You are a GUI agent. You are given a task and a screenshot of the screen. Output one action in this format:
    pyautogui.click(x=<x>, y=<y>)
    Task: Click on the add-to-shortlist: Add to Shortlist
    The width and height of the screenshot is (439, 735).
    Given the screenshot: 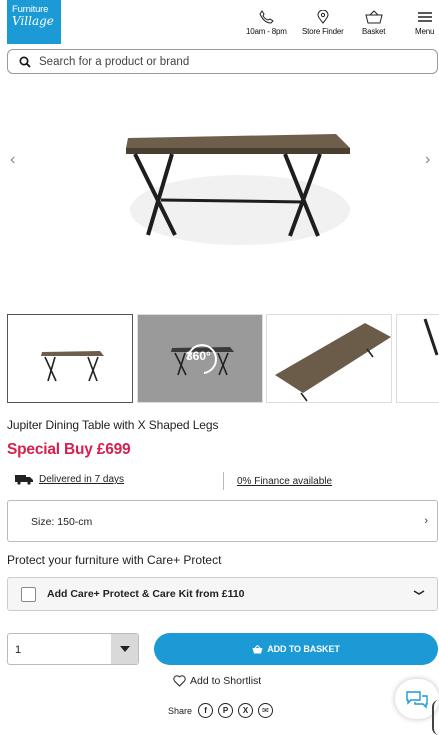 What is the action you would take?
    pyautogui.click(x=217, y=681)
    